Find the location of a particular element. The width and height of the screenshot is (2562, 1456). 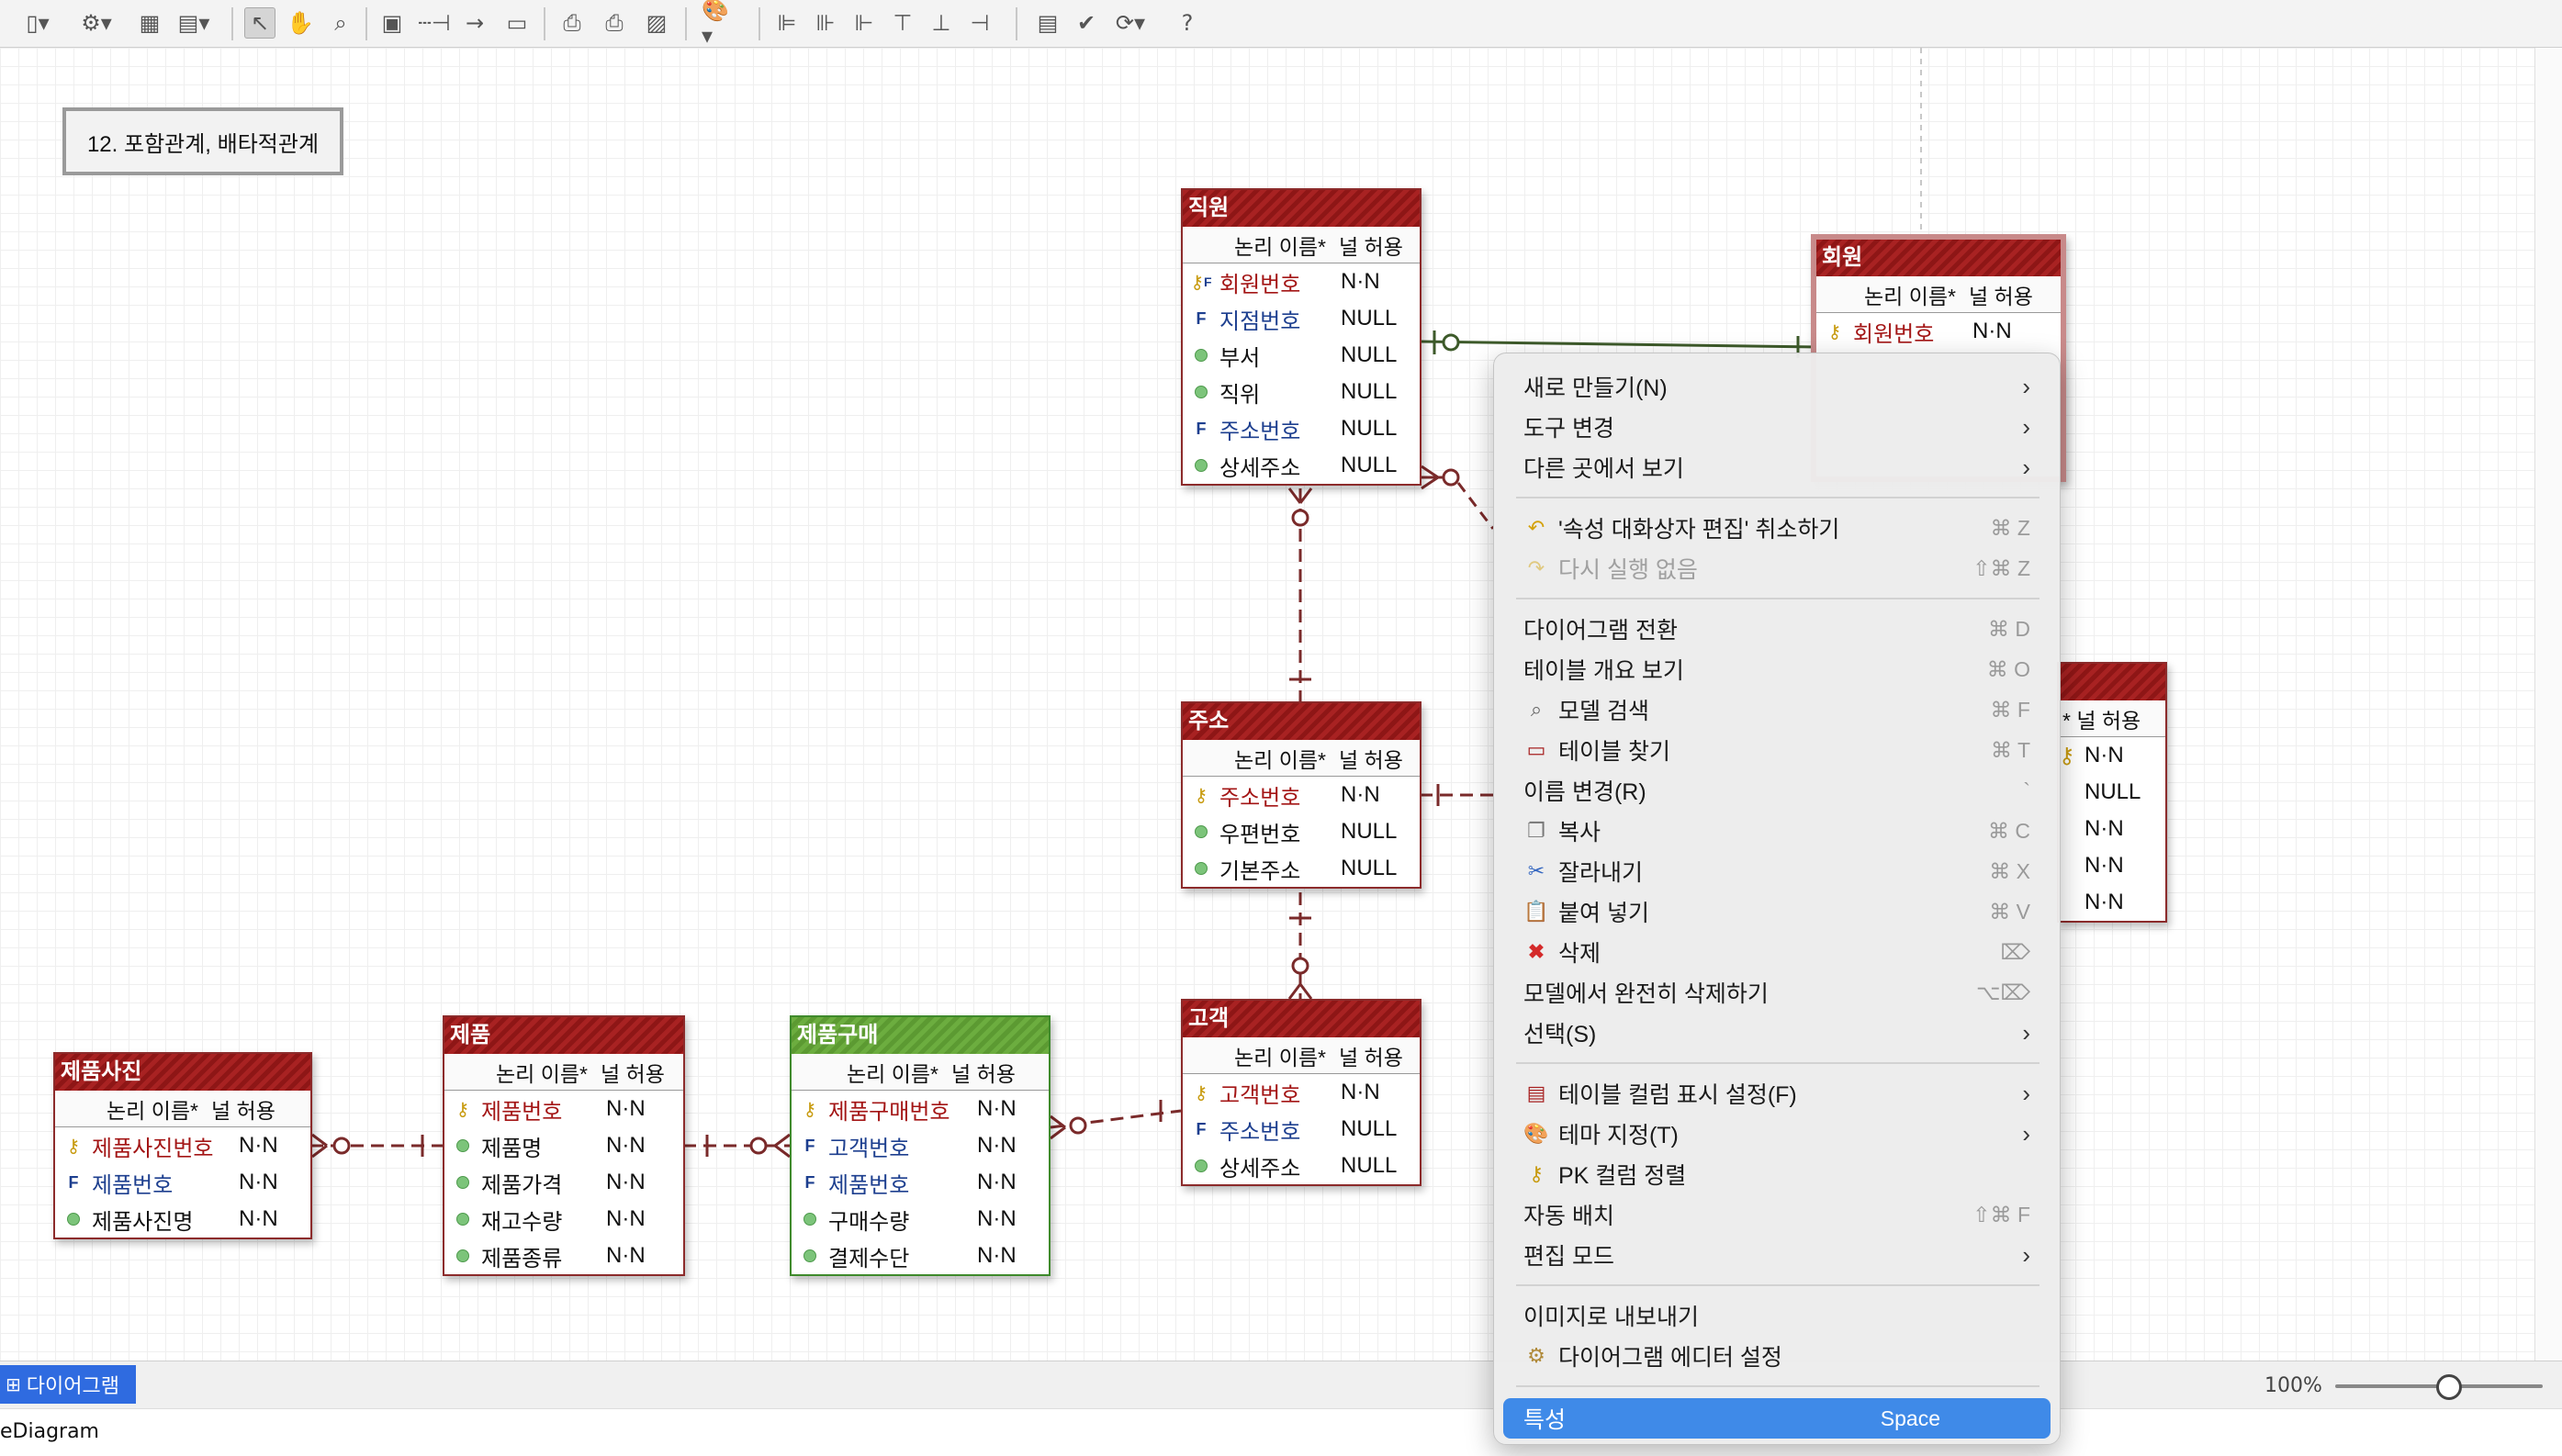

print-icon: ⎙ is located at coordinates (615, 23).